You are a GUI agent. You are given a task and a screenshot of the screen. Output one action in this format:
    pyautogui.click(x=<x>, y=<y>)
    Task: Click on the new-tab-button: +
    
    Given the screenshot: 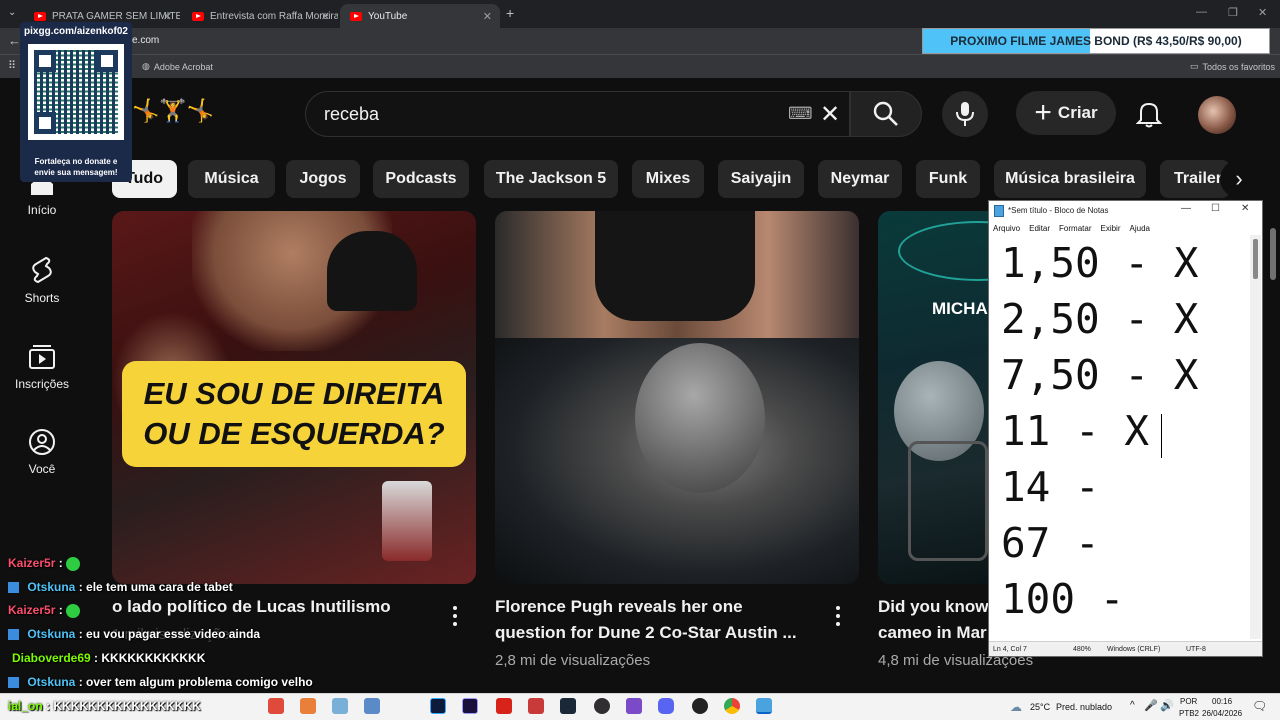 What is the action you would take?
    pyautogui.click(x=510, y=13)
    